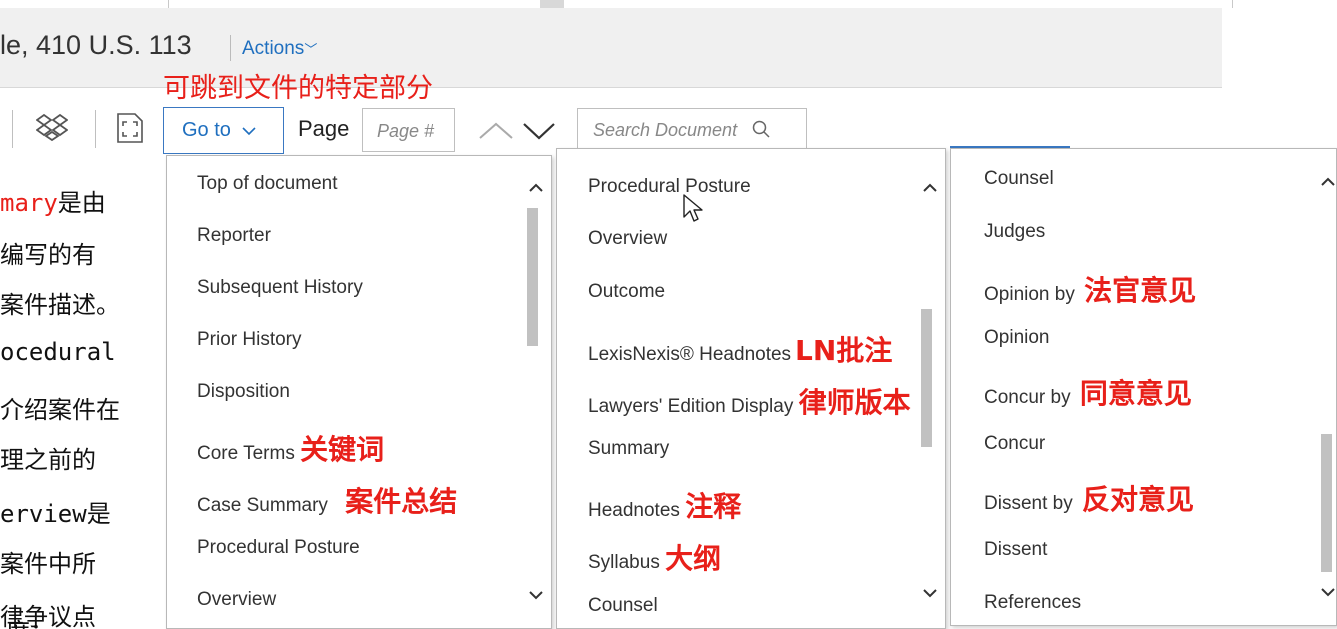  Describe the element at coordinates (628, 449) in the screenshot. I see `menu-item: Summary` at that location.